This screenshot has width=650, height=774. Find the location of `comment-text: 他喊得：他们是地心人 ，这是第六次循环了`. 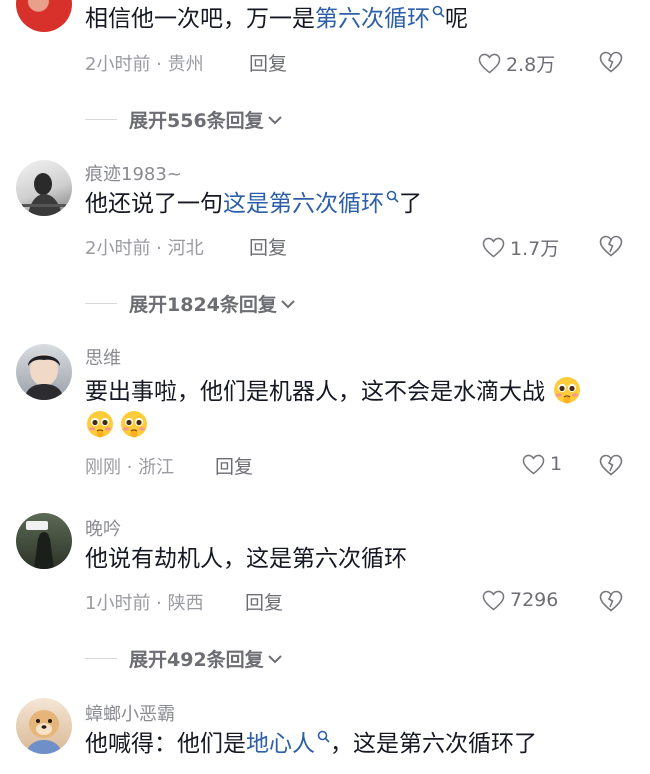

comment-text: 他喊得：他们是地心人 ，这是第六次循环了 is located at coordinates (311, 744).